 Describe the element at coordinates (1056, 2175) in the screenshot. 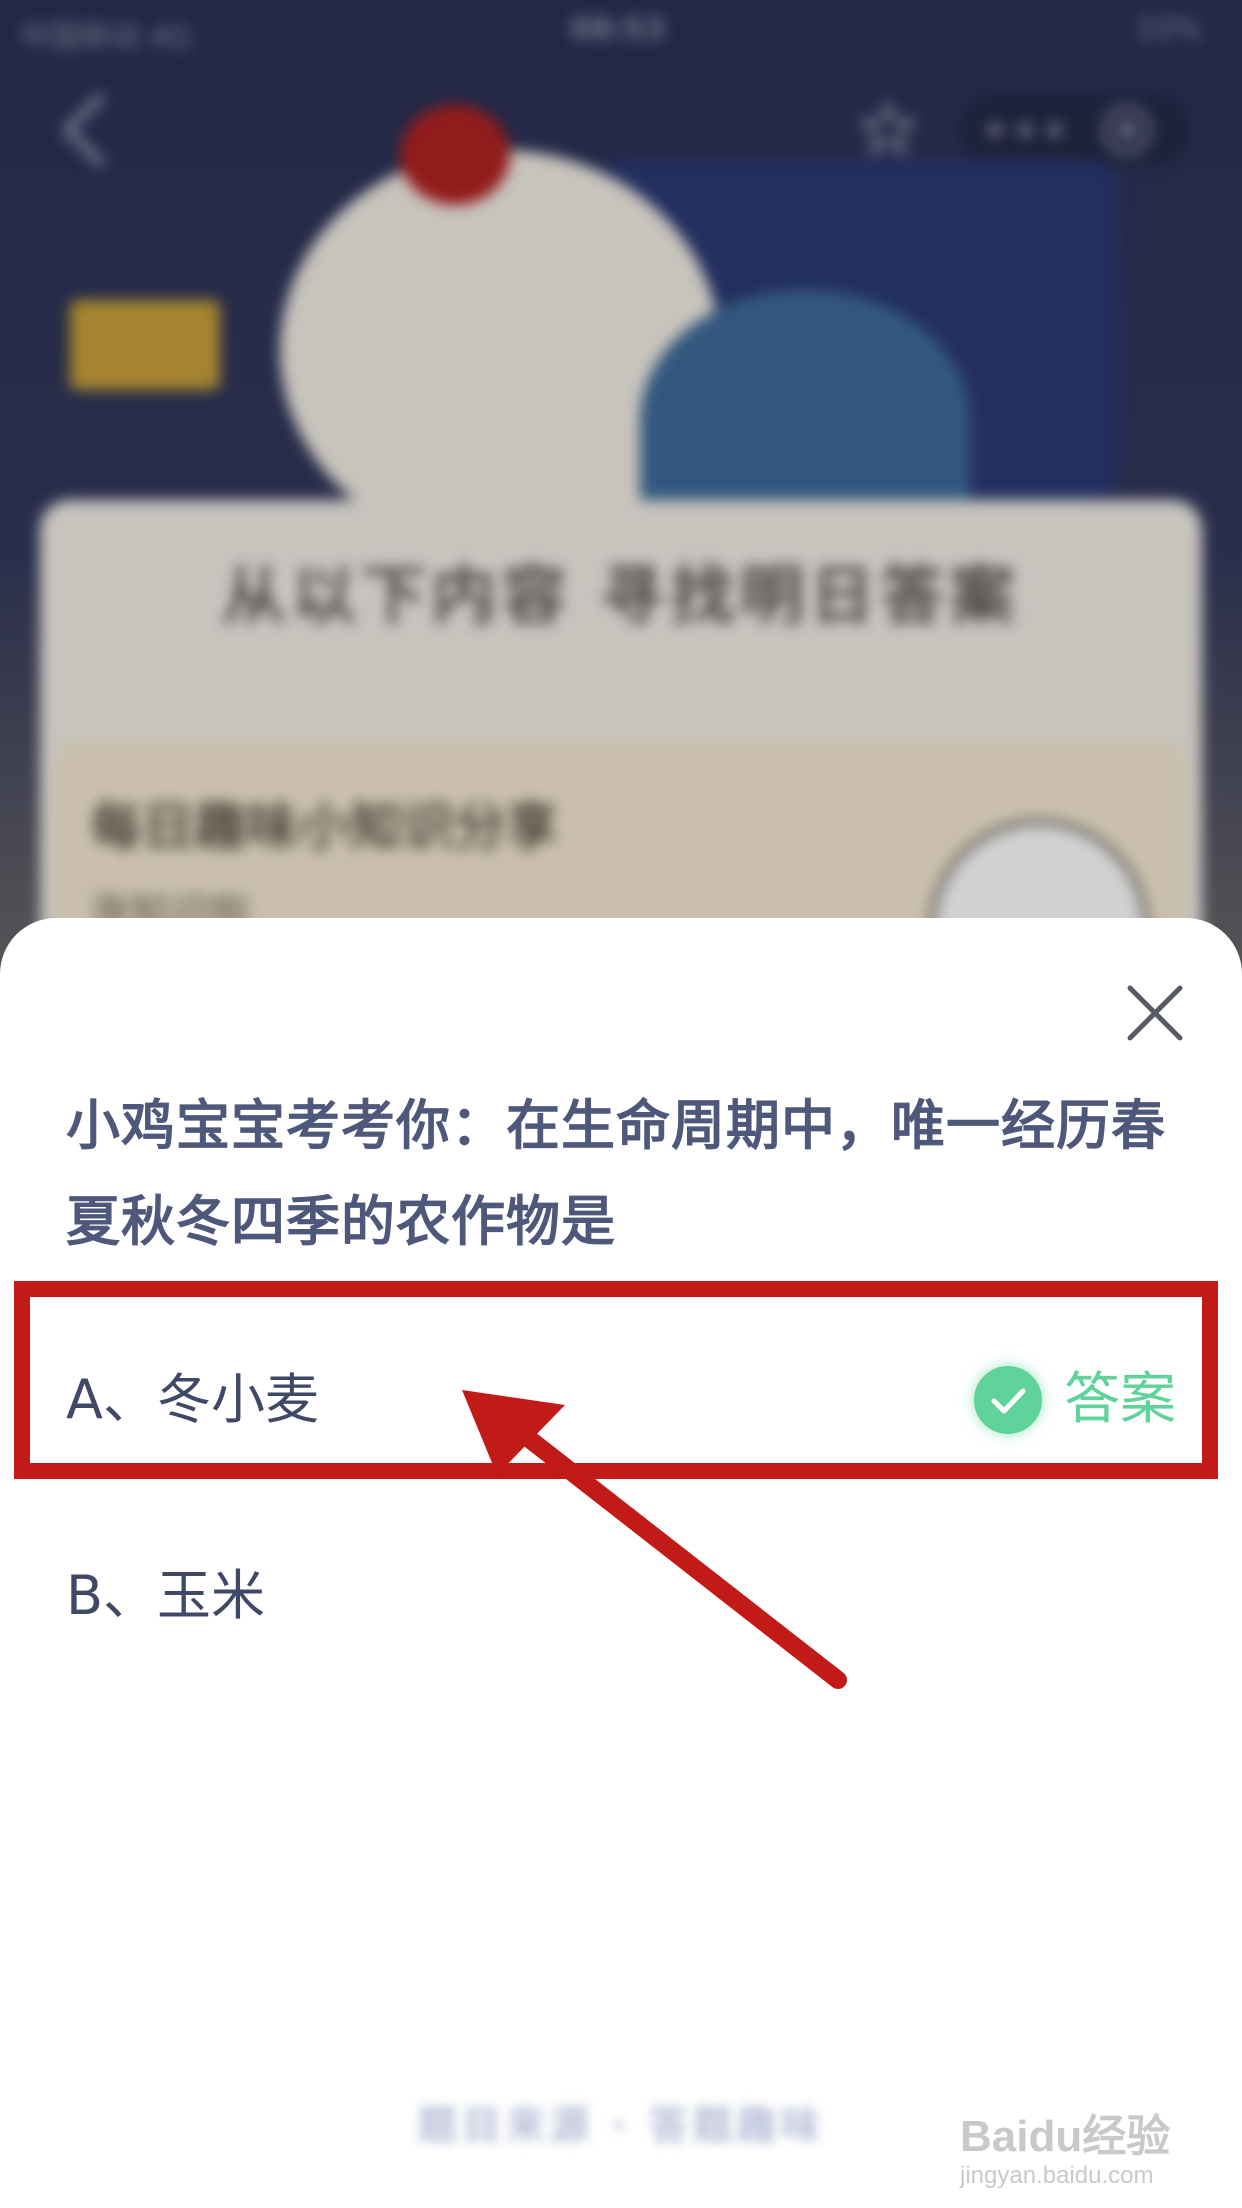

I see `svg-text: jingyan.baidu.com` at that location.